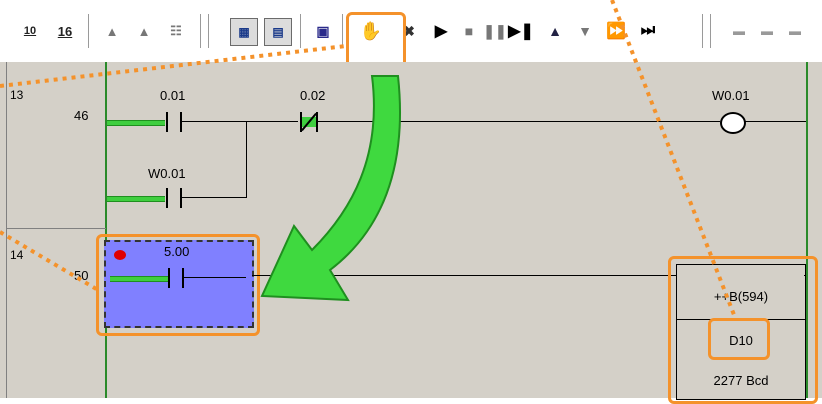  Describe the element at coordinates (17, 95) in the screenshot. I see `rung-number: 13` at that location.